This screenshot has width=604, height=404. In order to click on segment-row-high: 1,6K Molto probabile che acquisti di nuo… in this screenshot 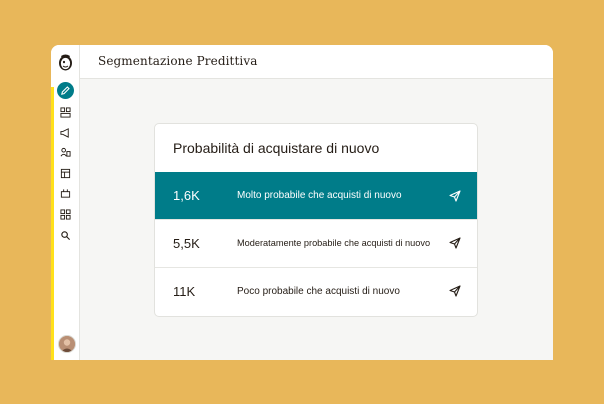, I will do `click(316, 195)`.